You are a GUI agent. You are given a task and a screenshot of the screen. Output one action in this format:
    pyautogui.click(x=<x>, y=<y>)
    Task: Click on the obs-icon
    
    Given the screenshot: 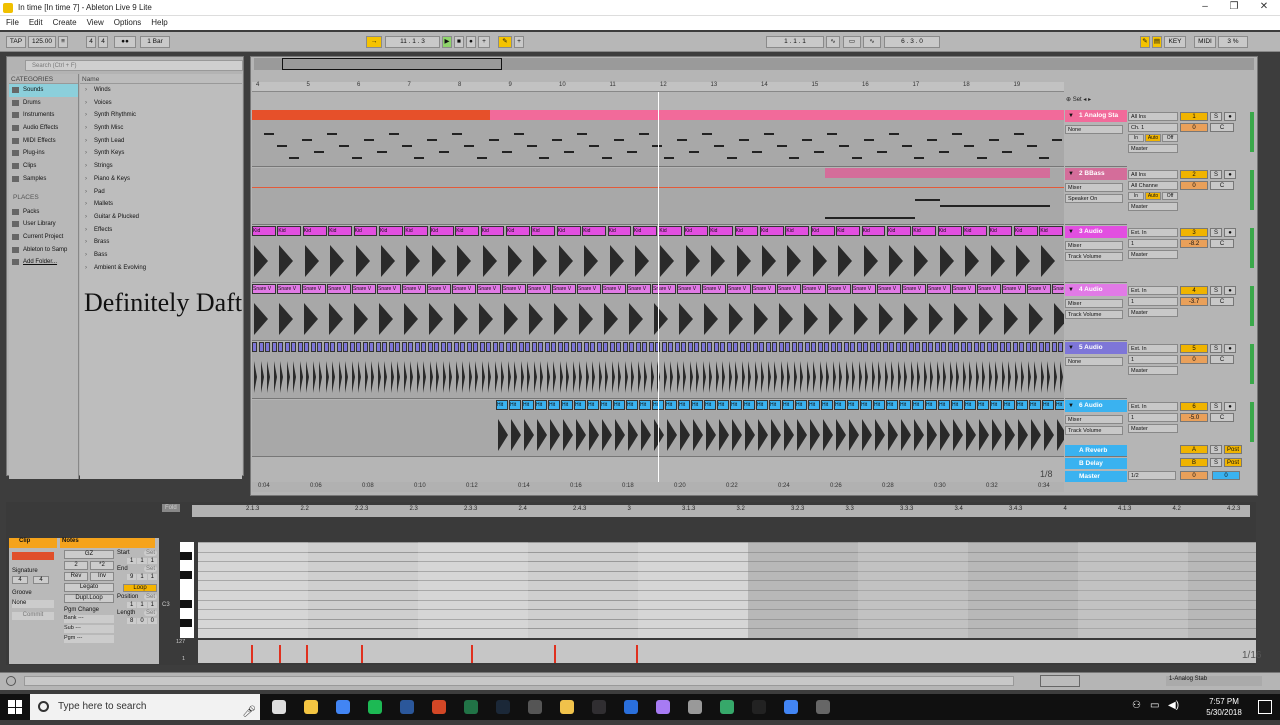 What is the action you would take?
    pyautogui.click(x=599, y=707)
    